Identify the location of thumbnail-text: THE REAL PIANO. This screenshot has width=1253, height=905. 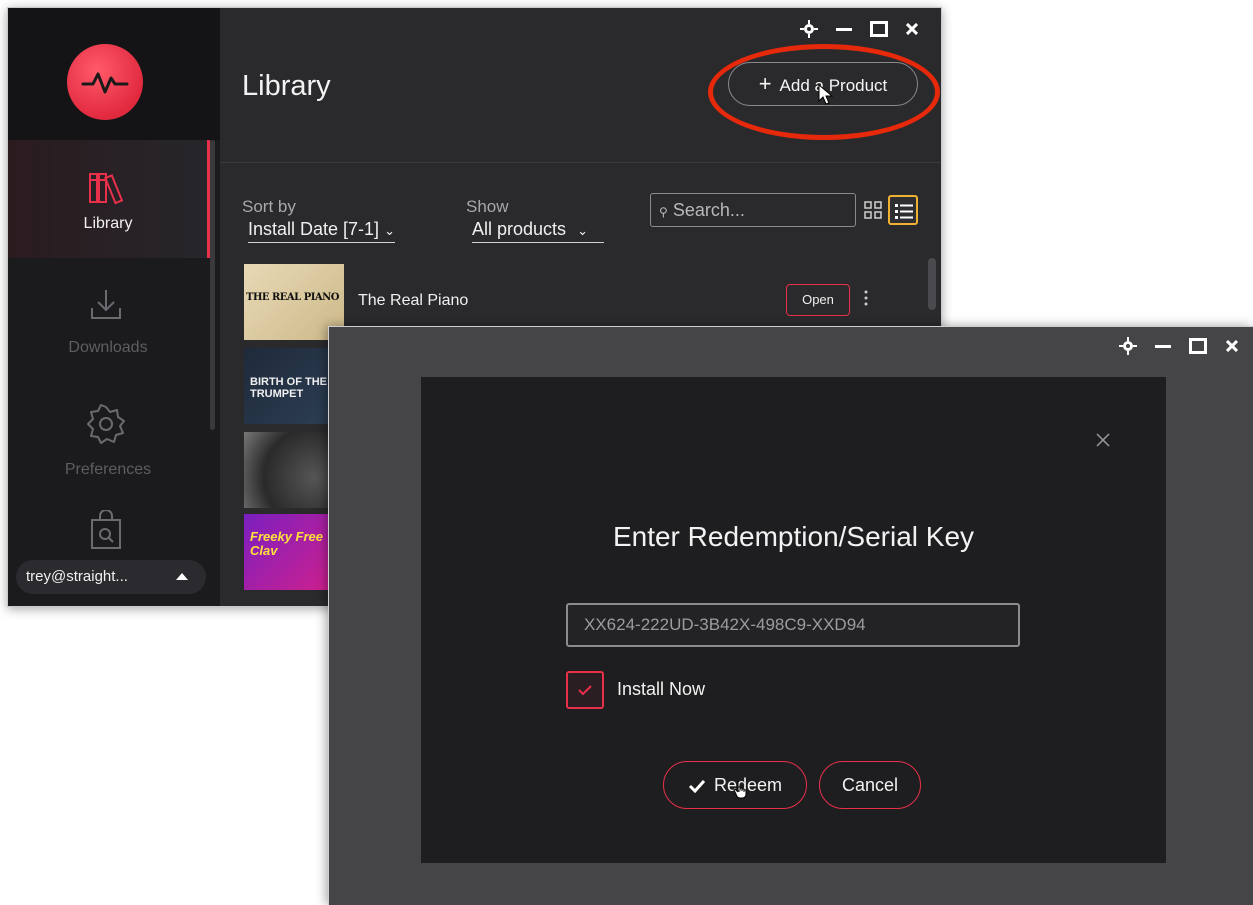
(293, 297).